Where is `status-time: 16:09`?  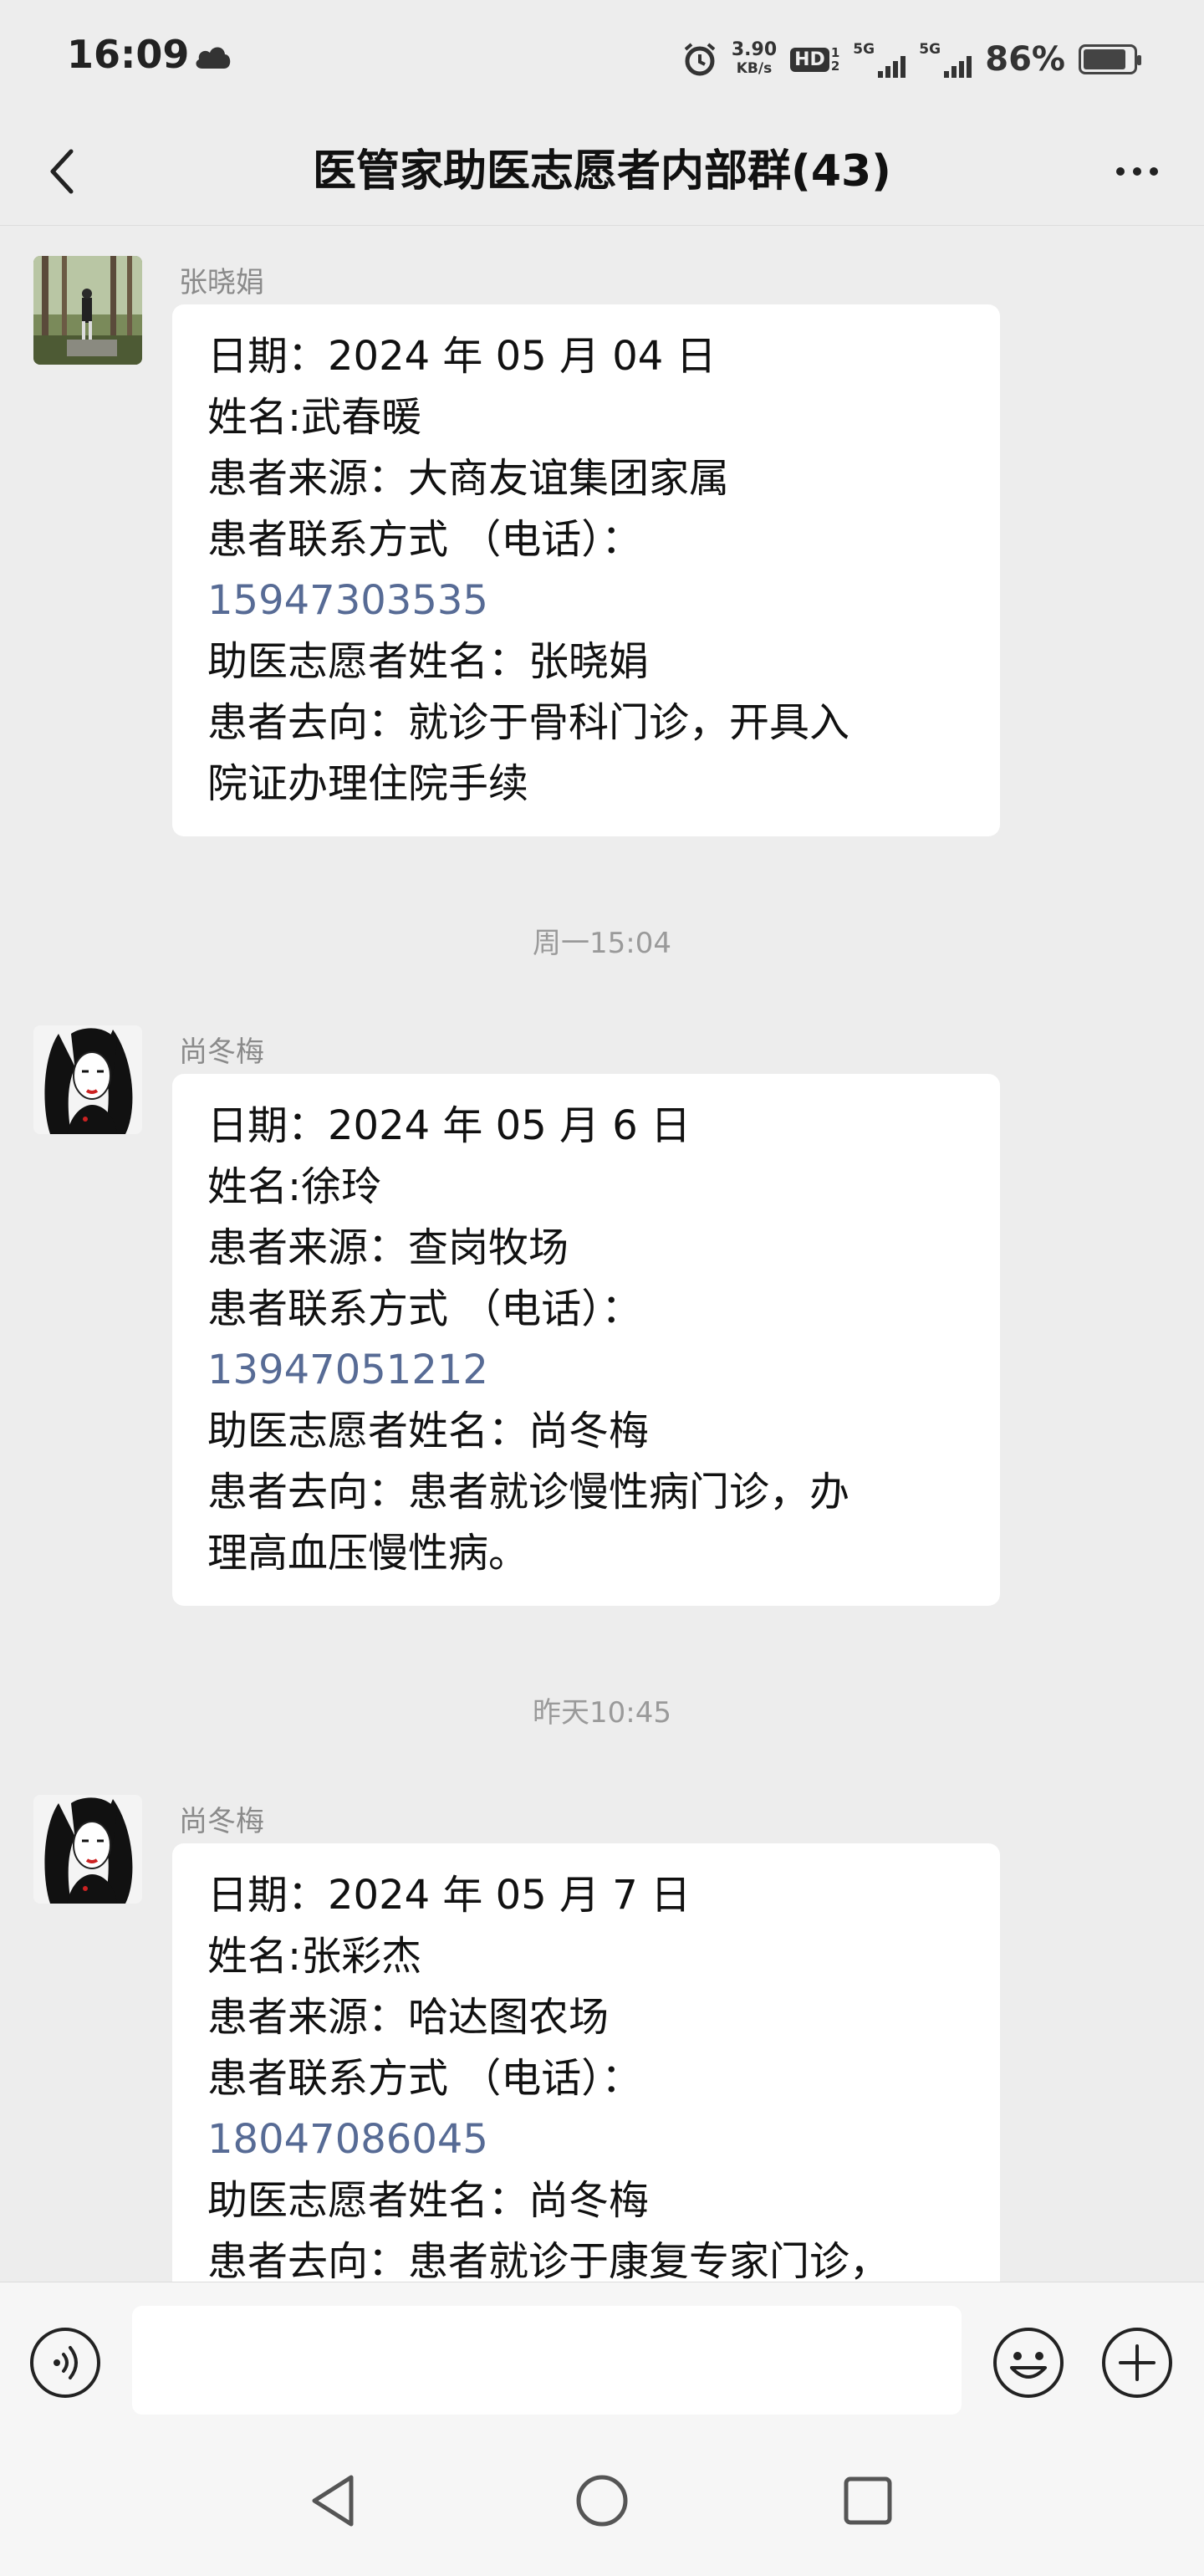
status-time: 16:09 is located at coordinates (129, 54).